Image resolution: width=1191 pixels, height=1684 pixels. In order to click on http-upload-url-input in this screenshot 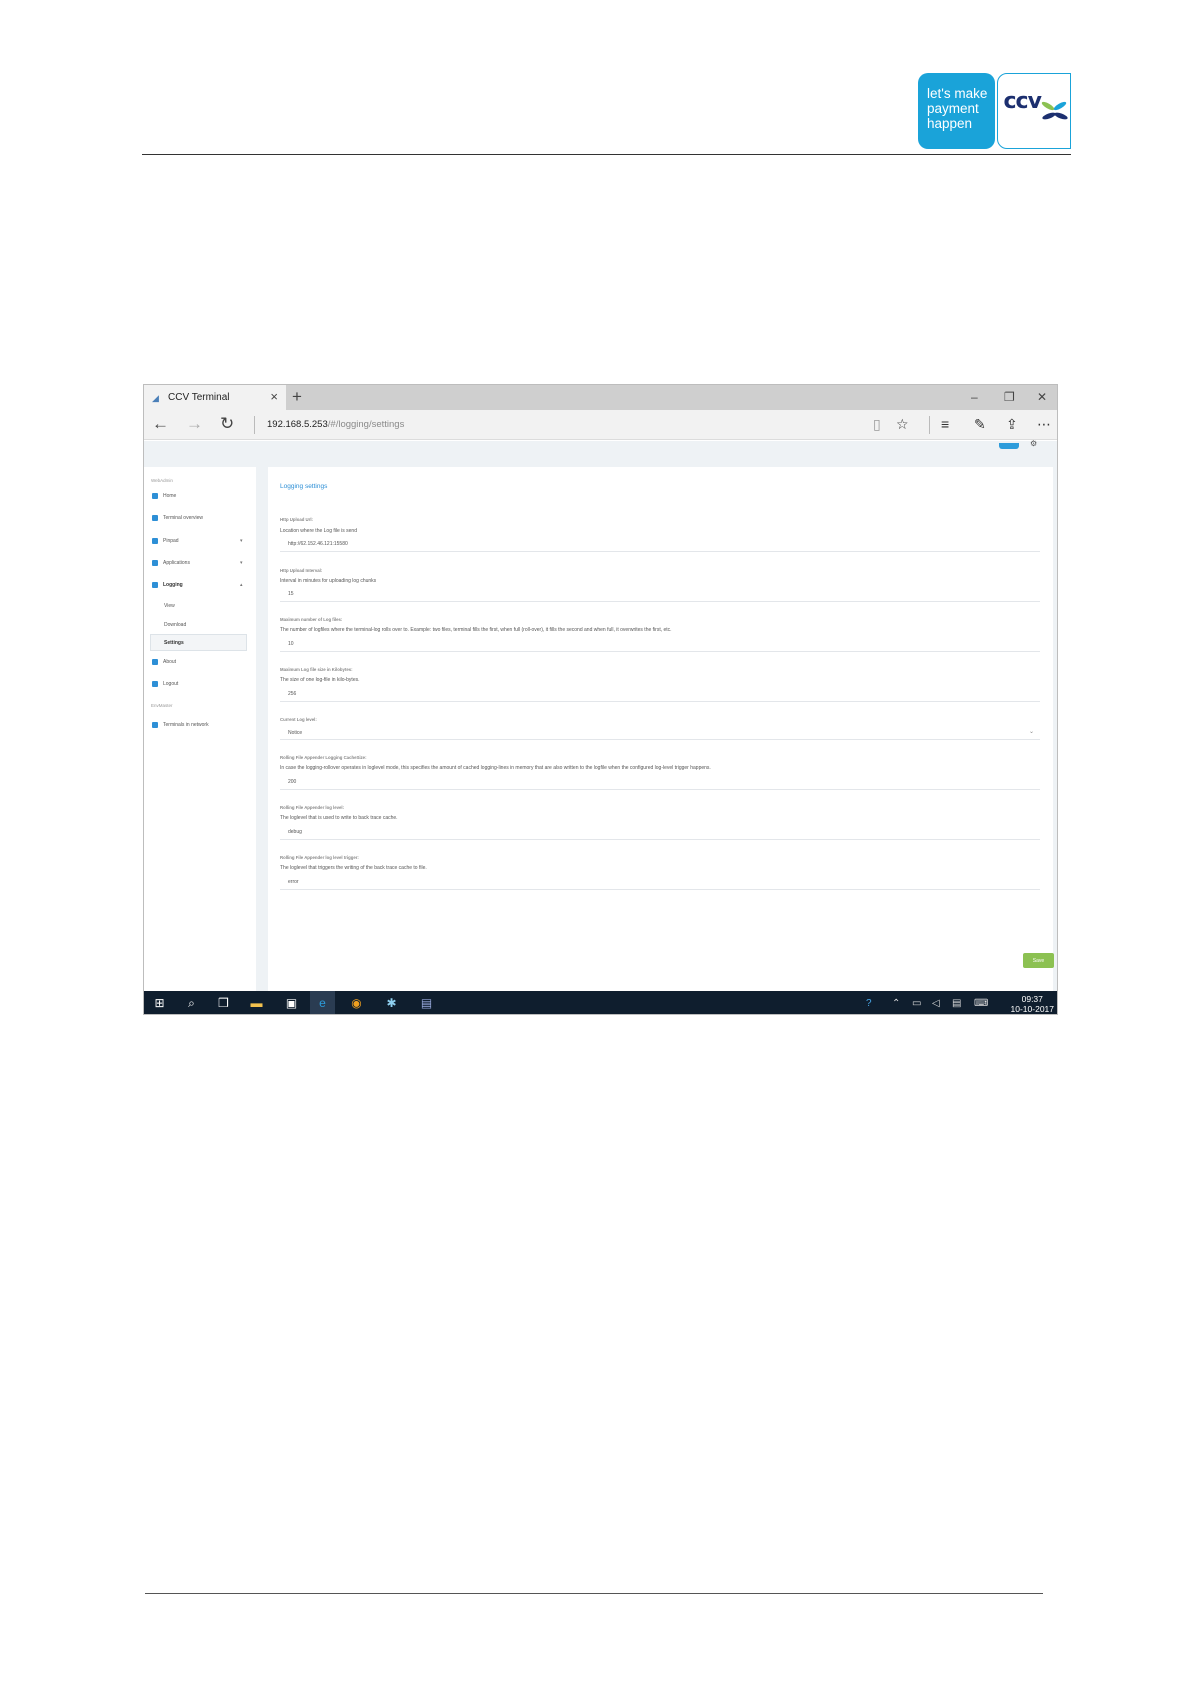, I will do `click(660, 544)`.